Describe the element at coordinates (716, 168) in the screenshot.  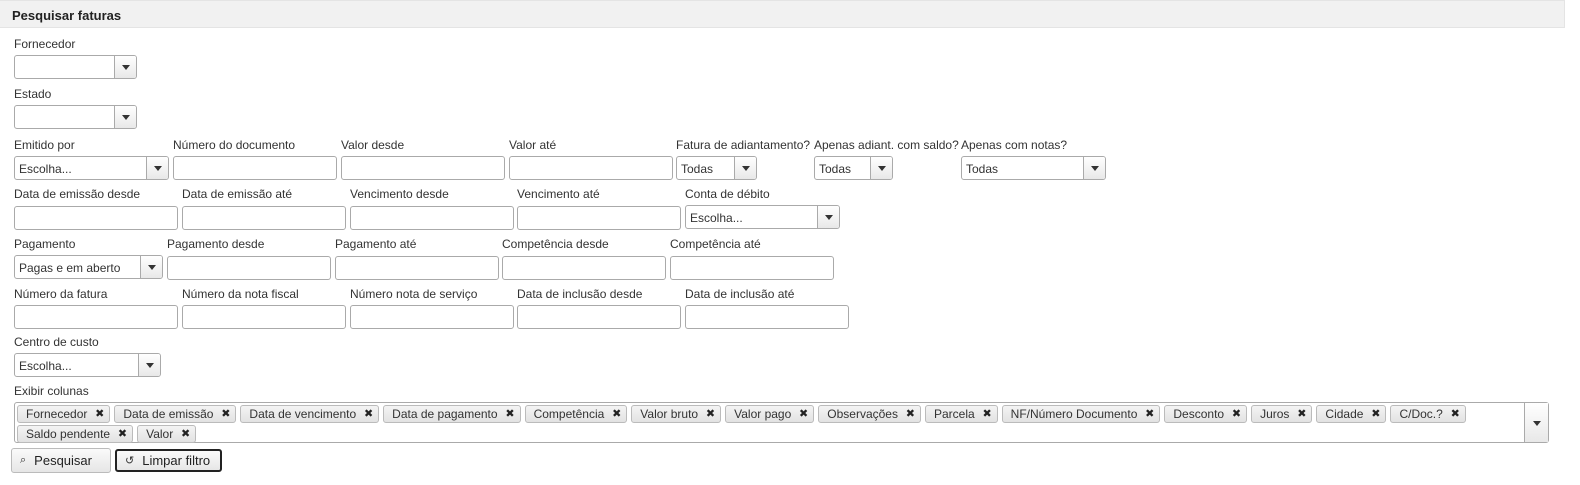
I see `fatura-adiantamento-select: Todas` at that location.